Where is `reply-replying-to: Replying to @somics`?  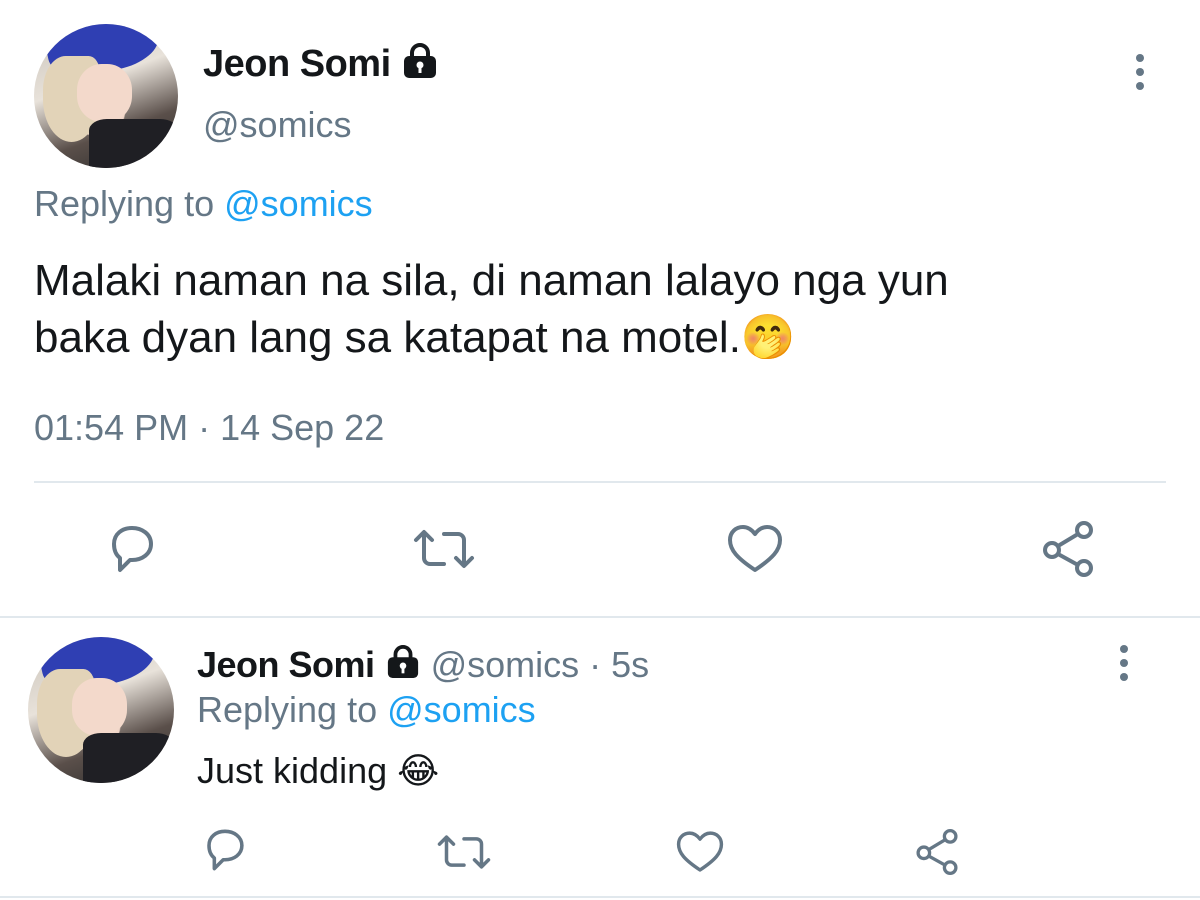
reply-replying-to: Replying to @somics is located at coordinates (366, 710).